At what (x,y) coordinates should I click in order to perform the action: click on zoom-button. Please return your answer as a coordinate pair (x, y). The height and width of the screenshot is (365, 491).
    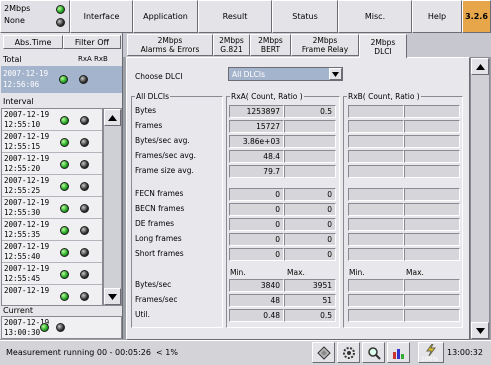
    Looking at the image, I should click on (373, 352).